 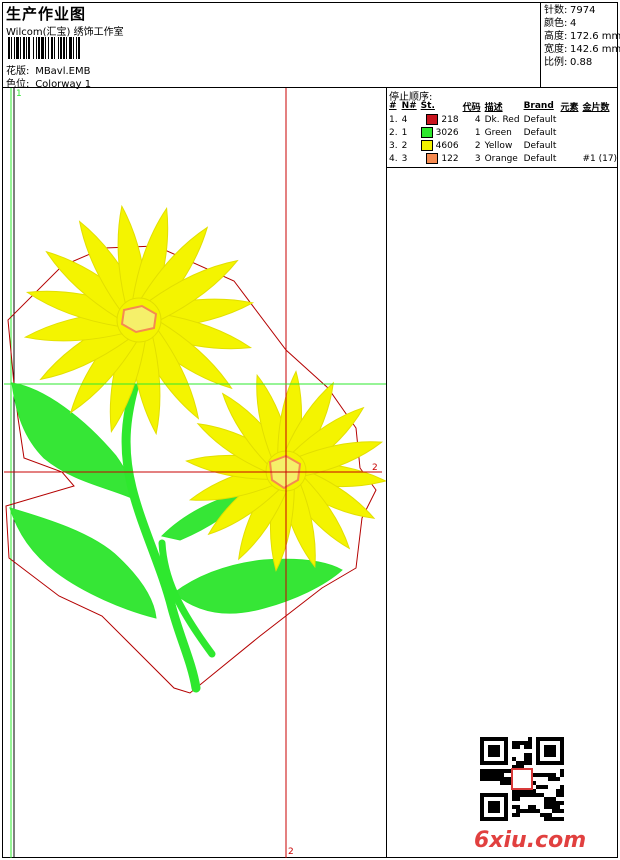 I want to click on row-stitches: 3026, so click(x=440, y=132).